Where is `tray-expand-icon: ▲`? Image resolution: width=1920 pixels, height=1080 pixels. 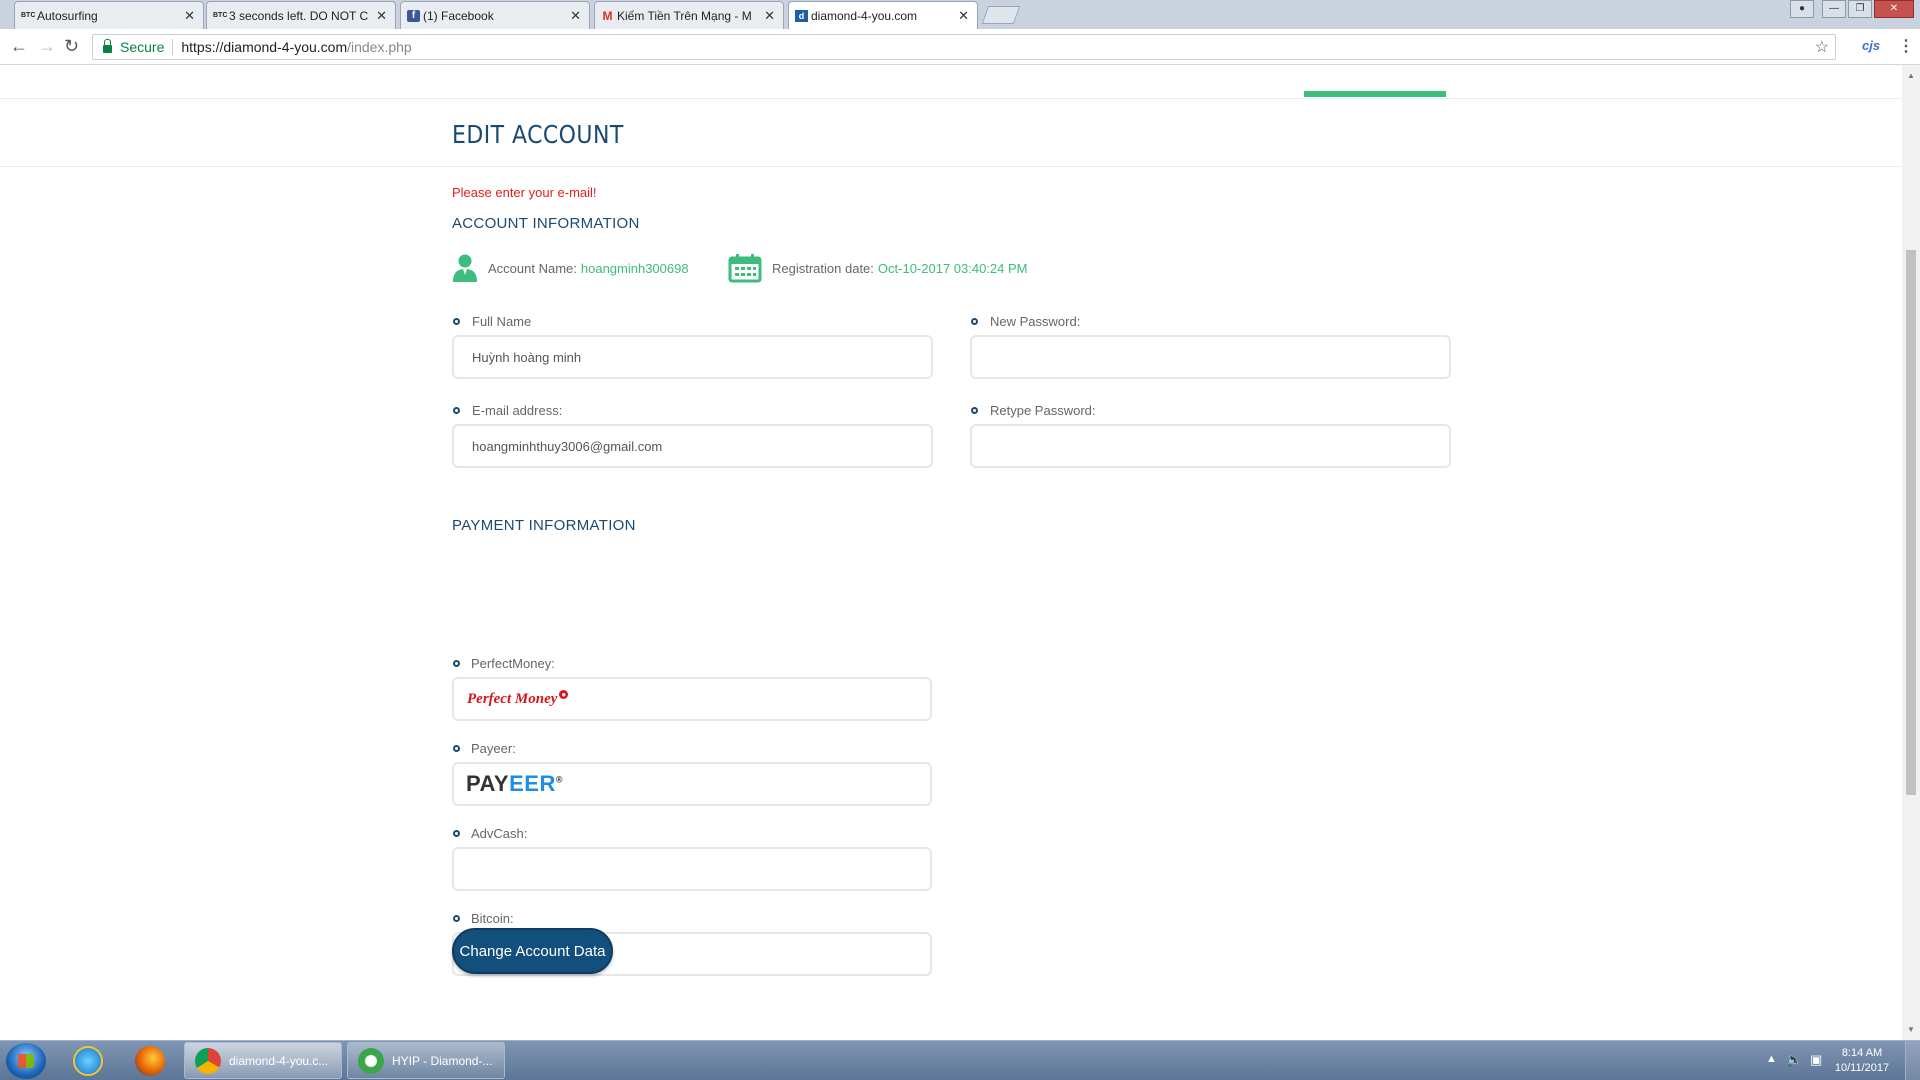 tray-expand-icon: ▲ is located at coordinates (1771, 1066).